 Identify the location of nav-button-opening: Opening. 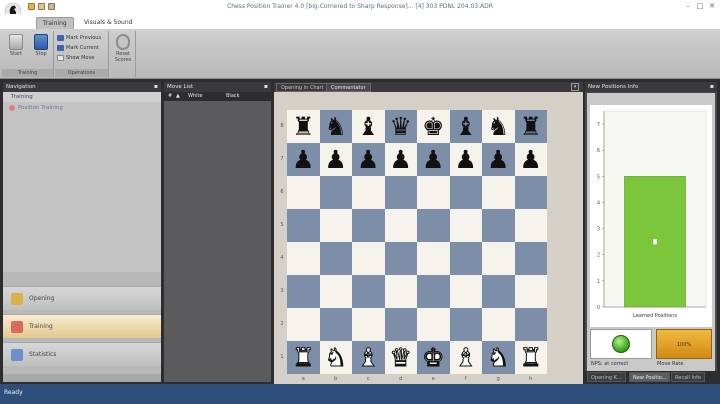
(82, 298).